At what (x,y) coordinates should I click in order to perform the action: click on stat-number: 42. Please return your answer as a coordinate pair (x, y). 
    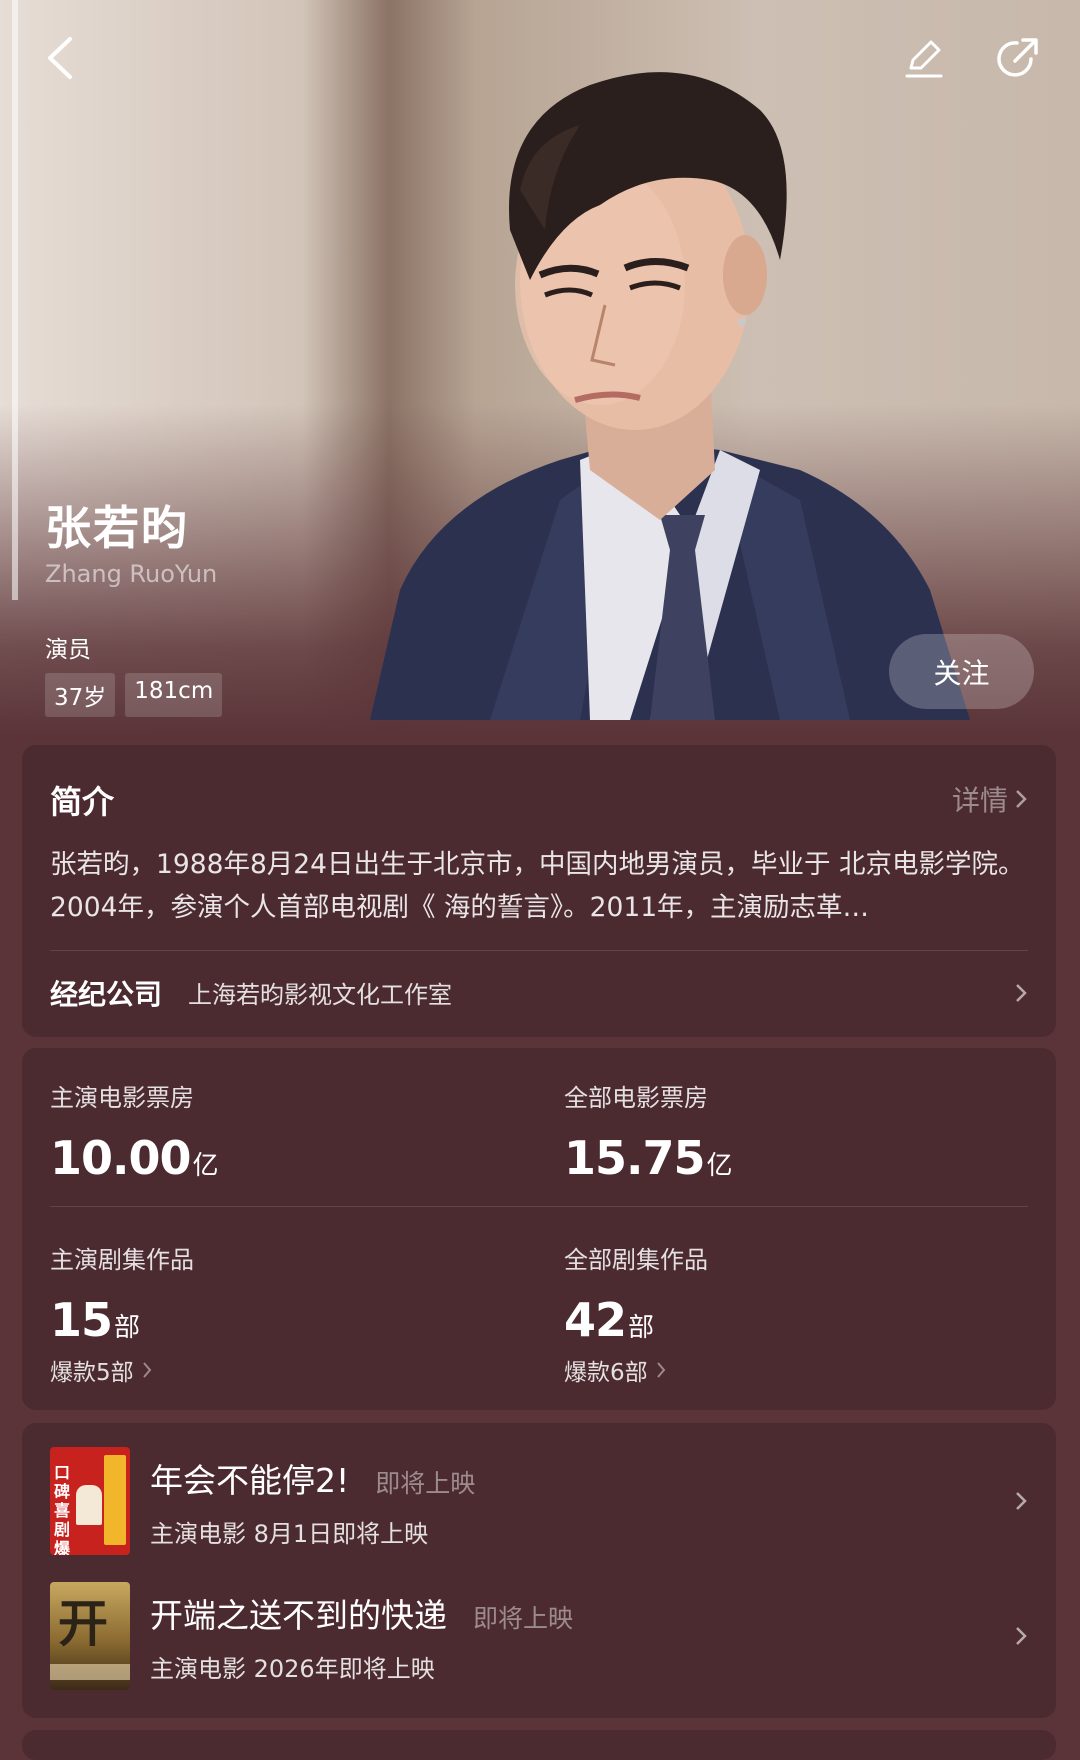
    Looking at the image, I should click on (595, 1320).